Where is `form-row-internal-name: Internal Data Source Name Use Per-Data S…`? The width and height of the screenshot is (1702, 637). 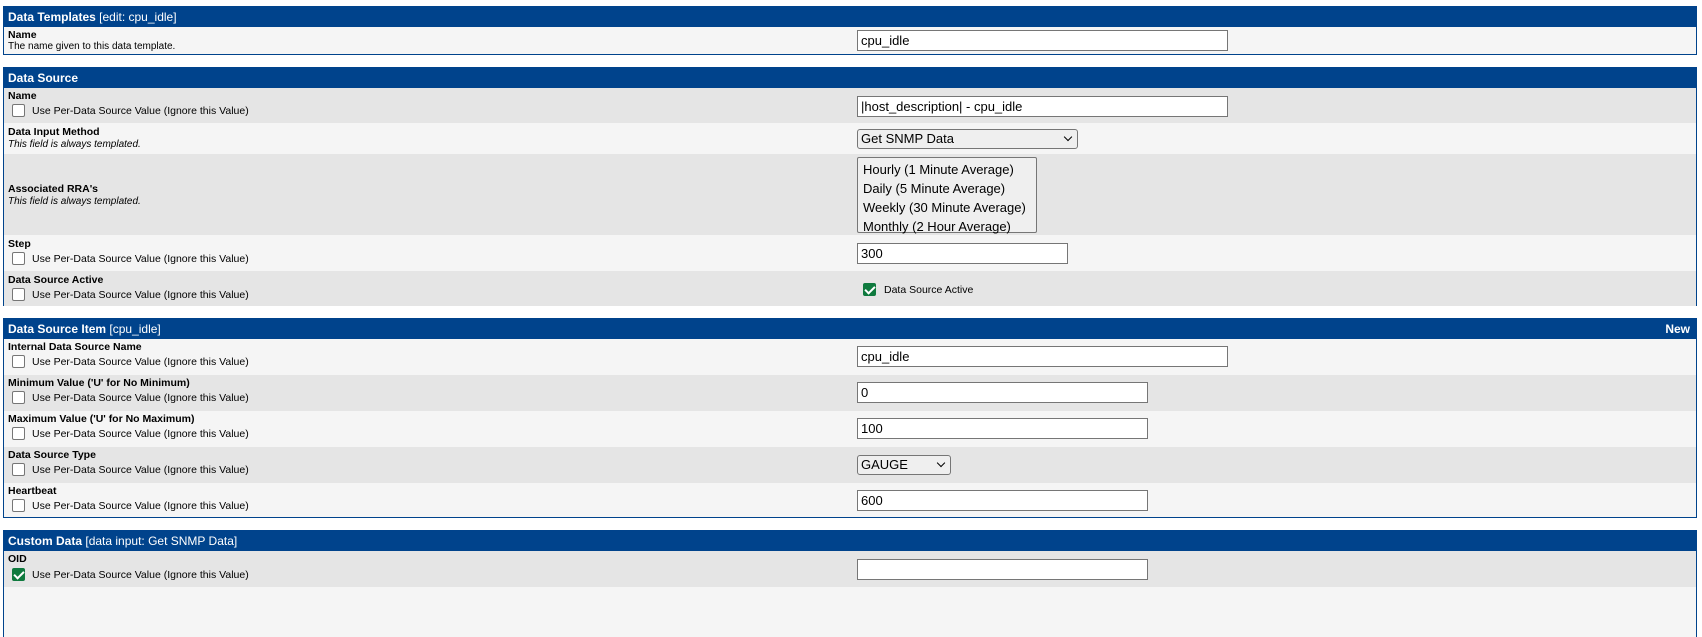 form-row-internal-name: Internal Data Source Name Use Per-Data S… is located at coordinates (850, 357).